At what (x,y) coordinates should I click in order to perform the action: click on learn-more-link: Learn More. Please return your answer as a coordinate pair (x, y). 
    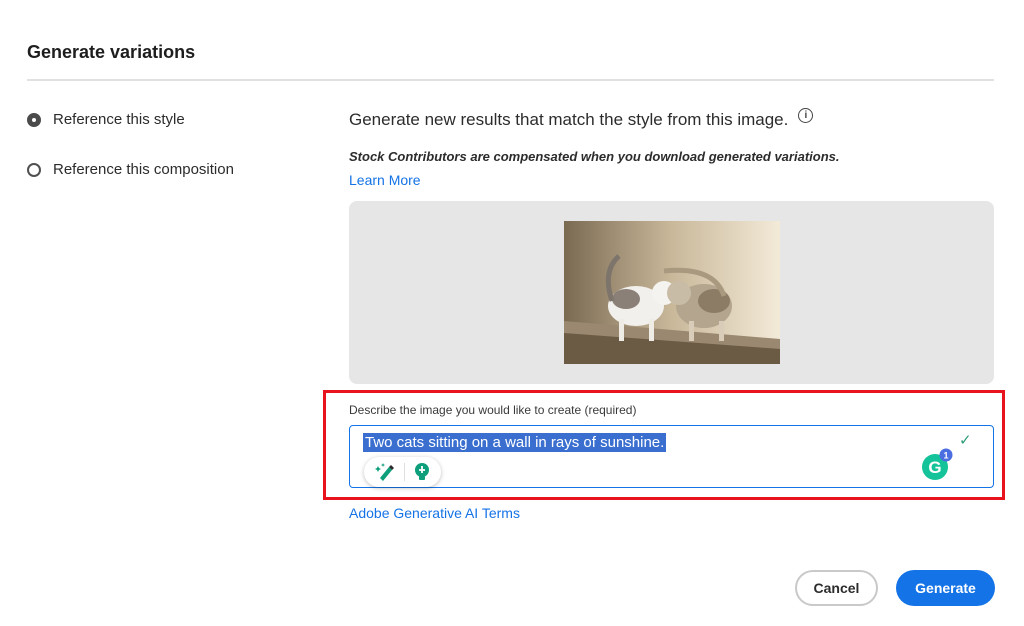
    Looking at the image, I should click on (385, 180).